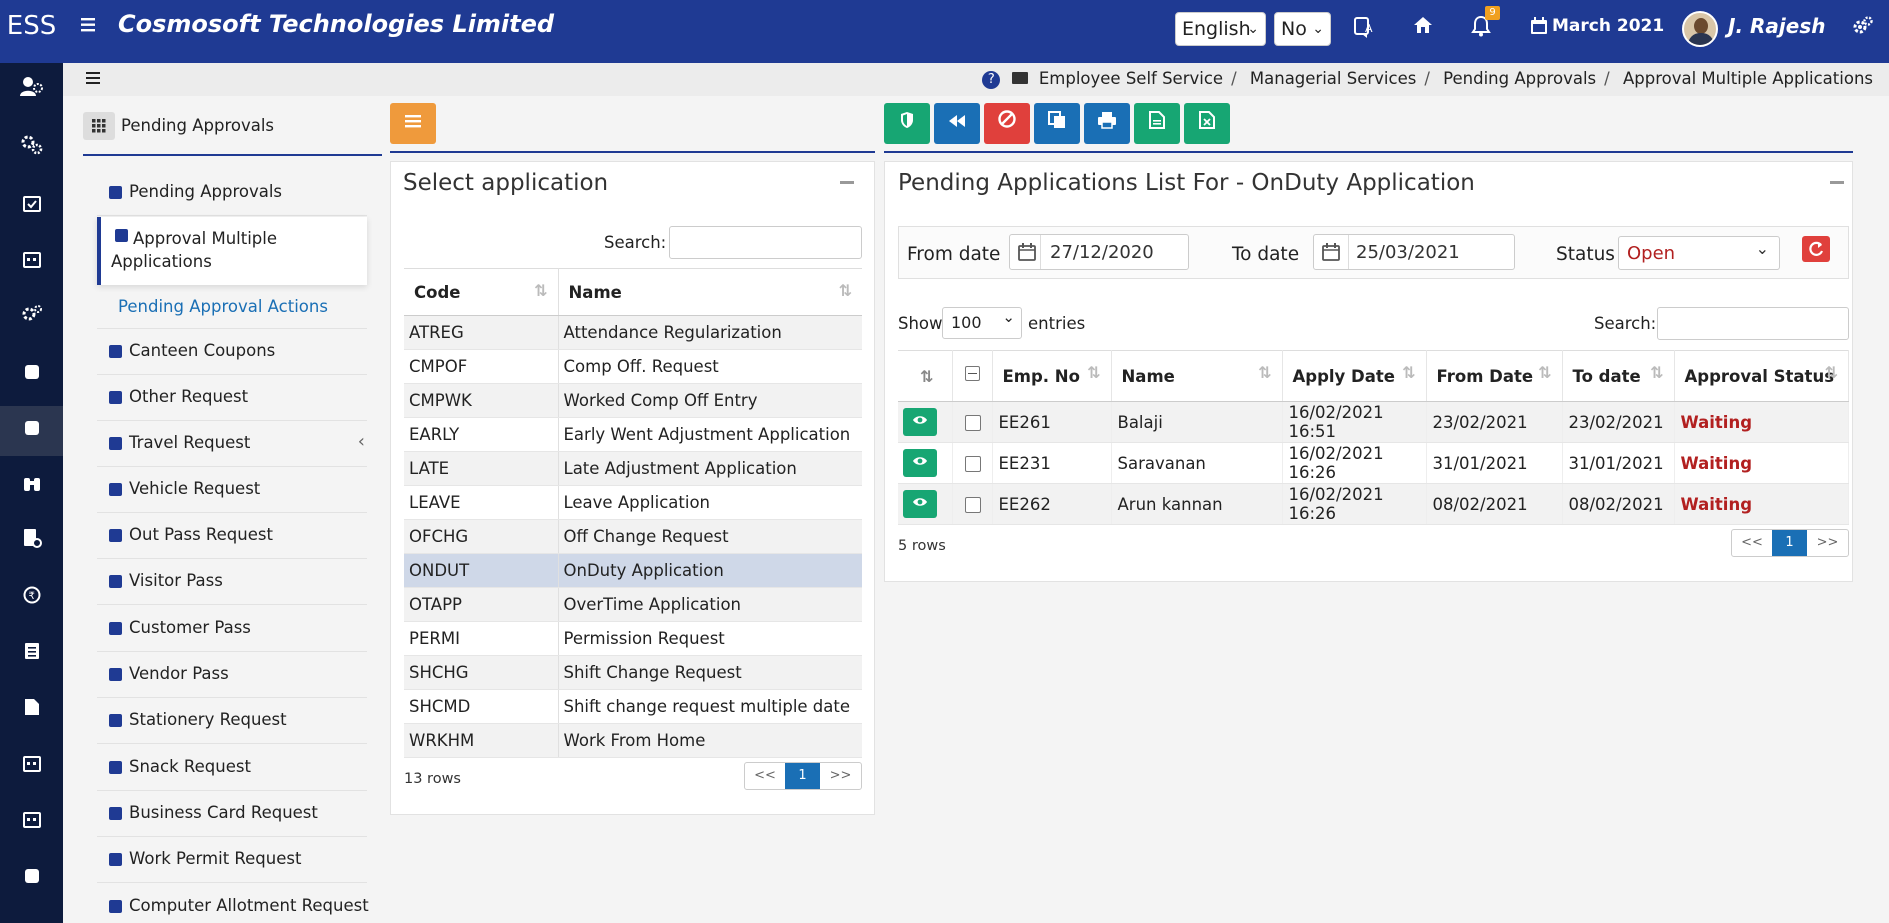 The image size is (1889, 923). I want to click on menu-item-work-permit-request: Work Permit Request, so click(232, 860).